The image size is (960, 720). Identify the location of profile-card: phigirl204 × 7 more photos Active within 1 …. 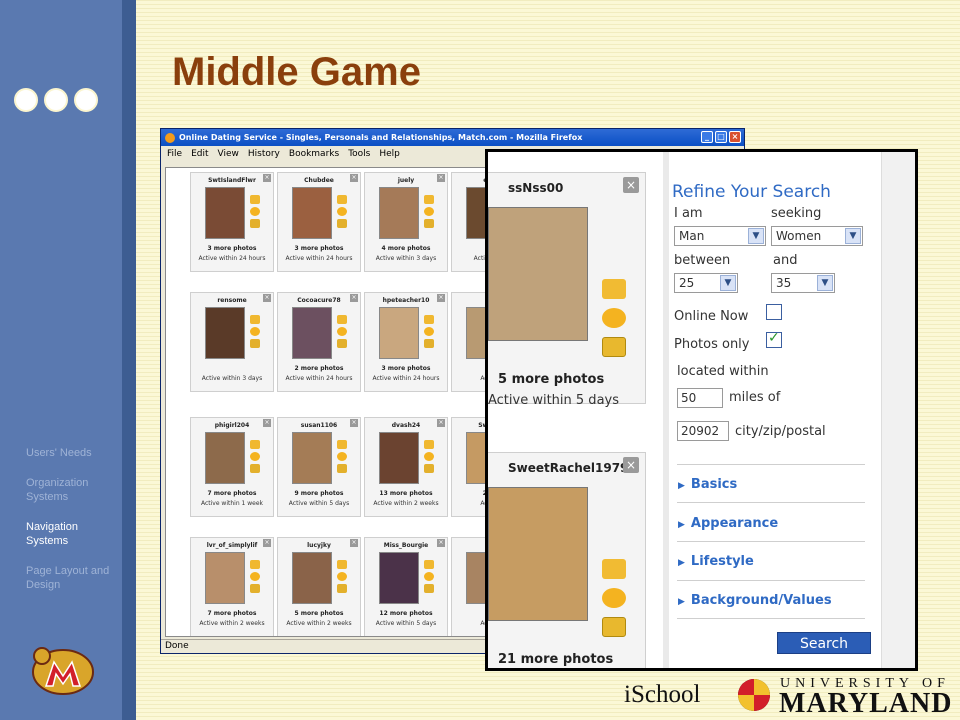
(232, 467).